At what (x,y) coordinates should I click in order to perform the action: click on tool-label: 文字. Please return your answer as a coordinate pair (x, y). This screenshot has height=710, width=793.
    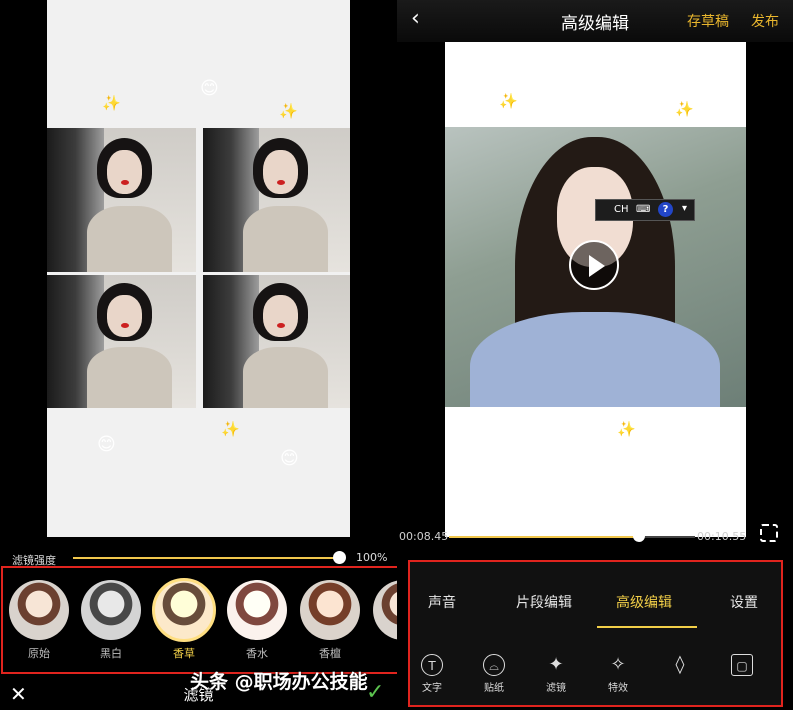
    Looking at the image, I should click on (432, 688).